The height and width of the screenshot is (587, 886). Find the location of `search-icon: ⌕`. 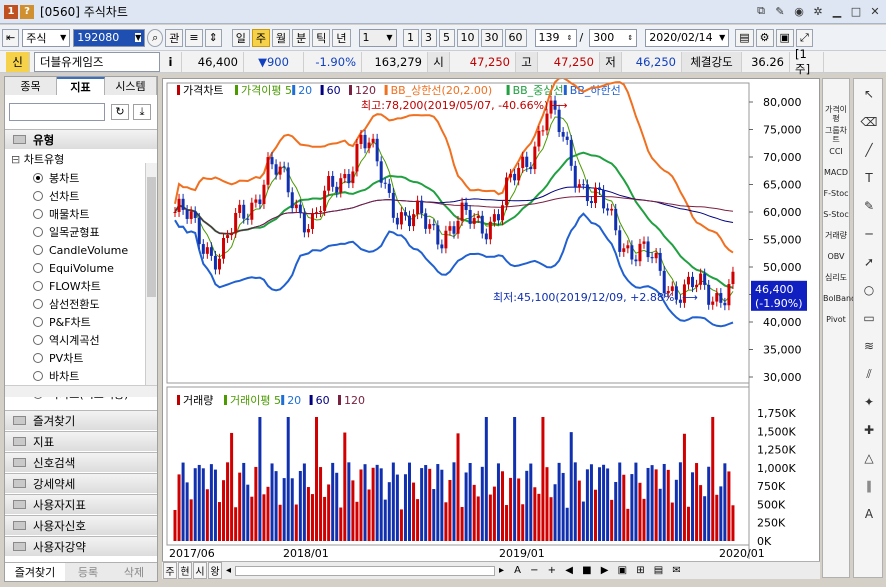

search-icon: ⌕ is located at coordinates (155, 37).